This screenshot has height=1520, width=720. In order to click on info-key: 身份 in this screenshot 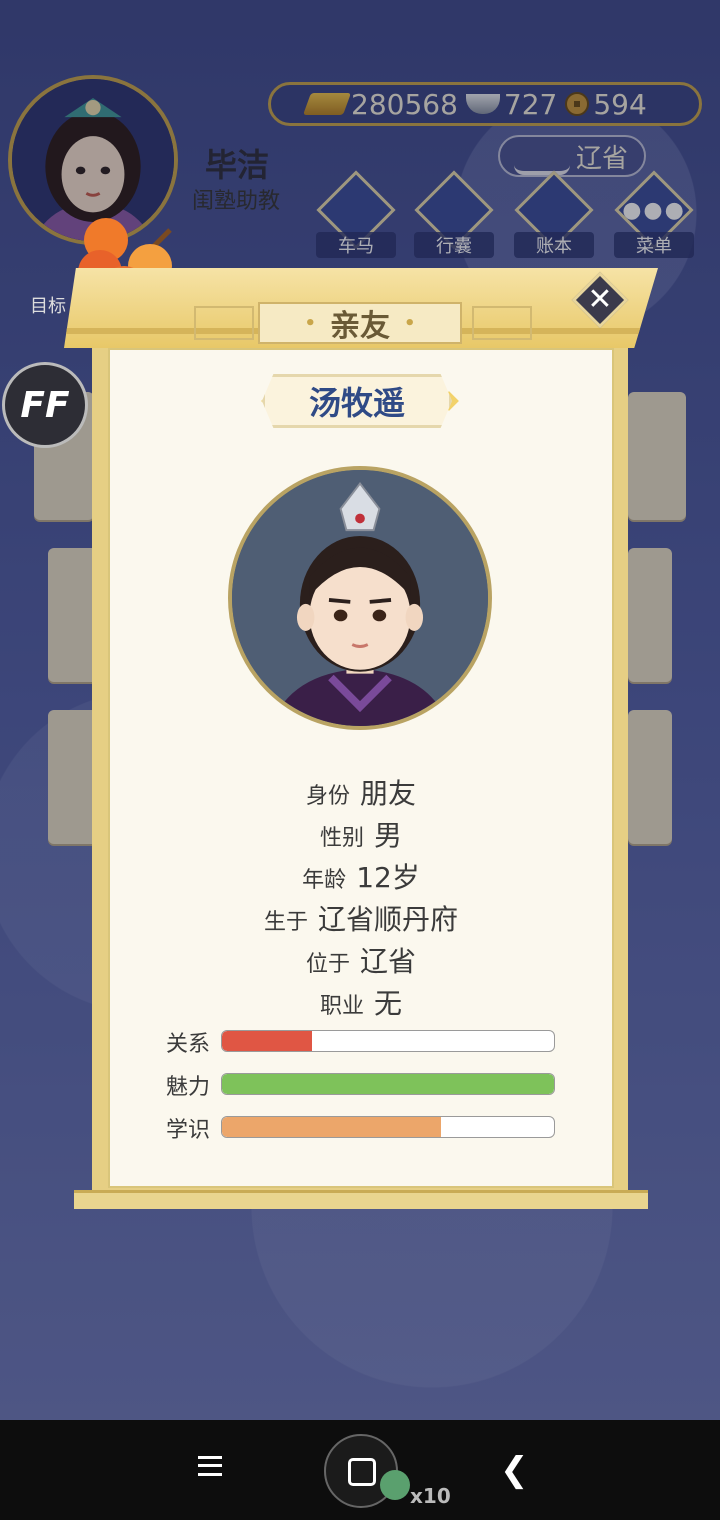, I will do `click(327, 796)`.